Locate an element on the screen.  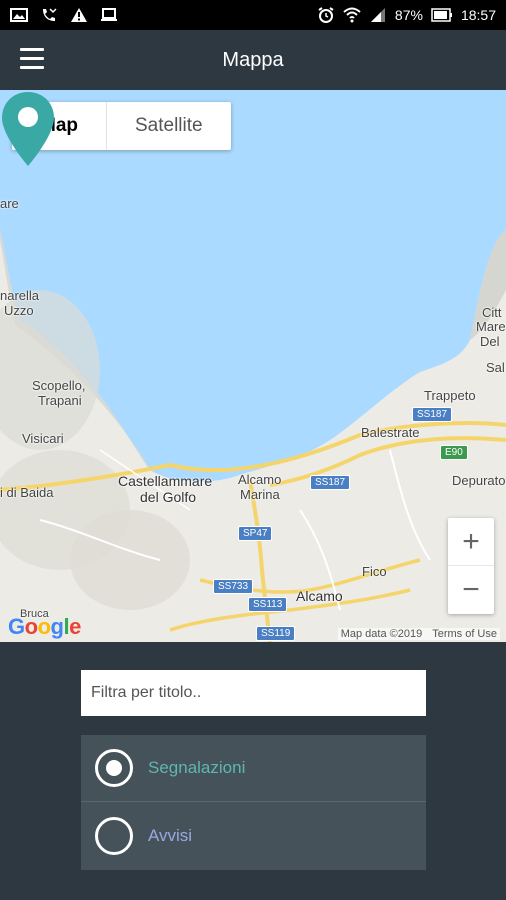
page-title: Mappa is located at coordinates (253, 59).